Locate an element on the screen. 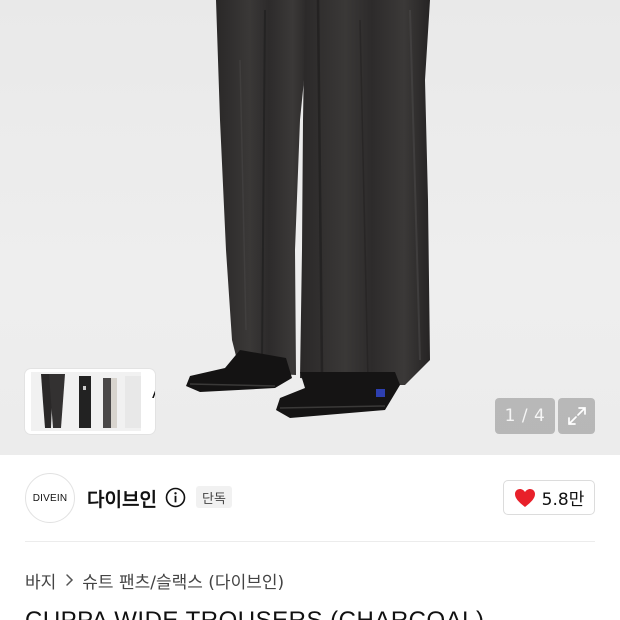  breadcrumb: 바지 슈트 팬츠/슬랙스 (다이브인) is located at coordinates (154, 580).